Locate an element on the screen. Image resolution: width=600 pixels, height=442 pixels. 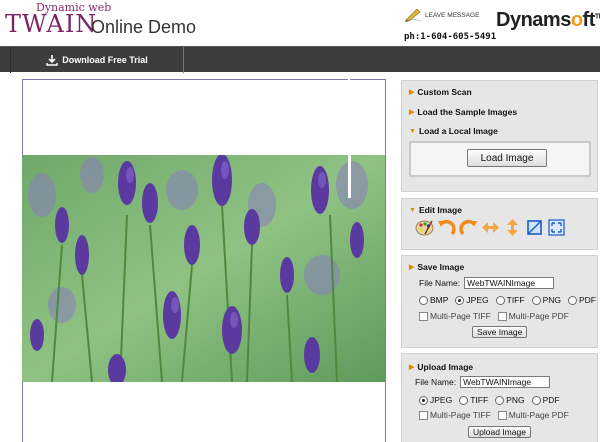
save-multi-pdf: Multi-Page PDF is located at coordinates (533, 316).